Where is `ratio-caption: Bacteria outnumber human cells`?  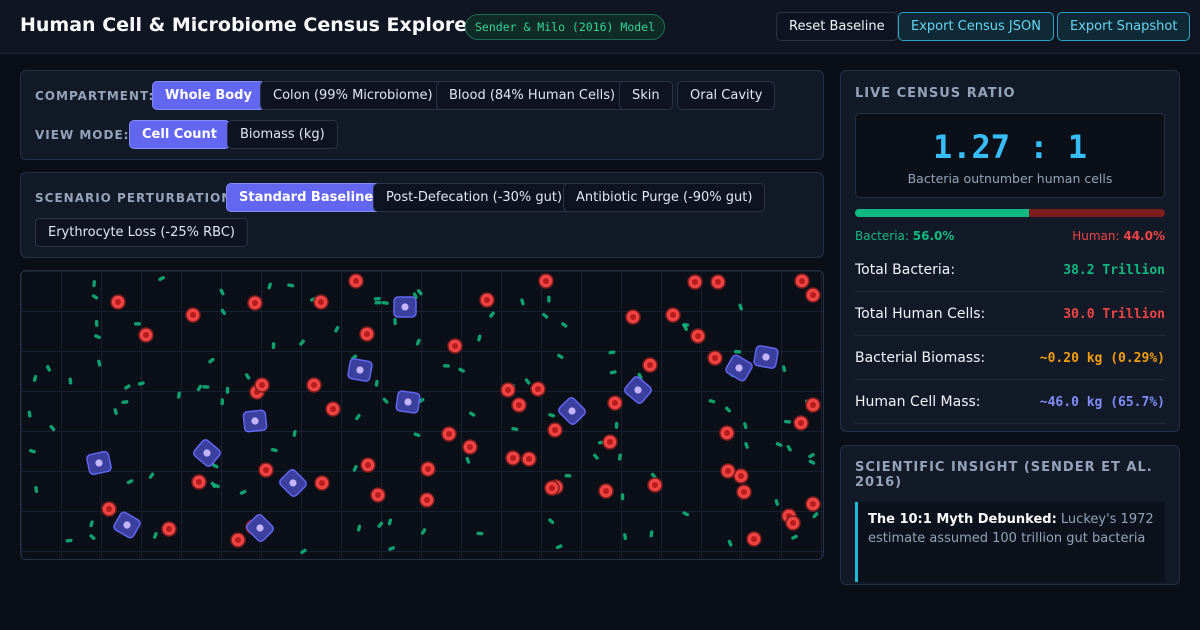
ratio-caption: Bacteria outnumber human cells is located at coordinates (1010, 178).